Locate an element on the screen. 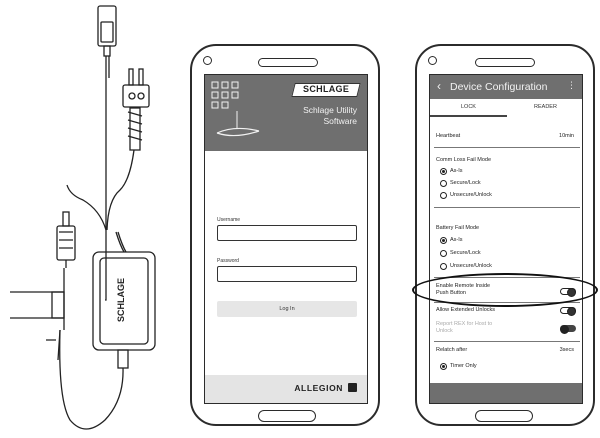 The height and width of the screenshot is (438, 600). allegion-logo: ALLEGION is located at coordinates (325, 388).